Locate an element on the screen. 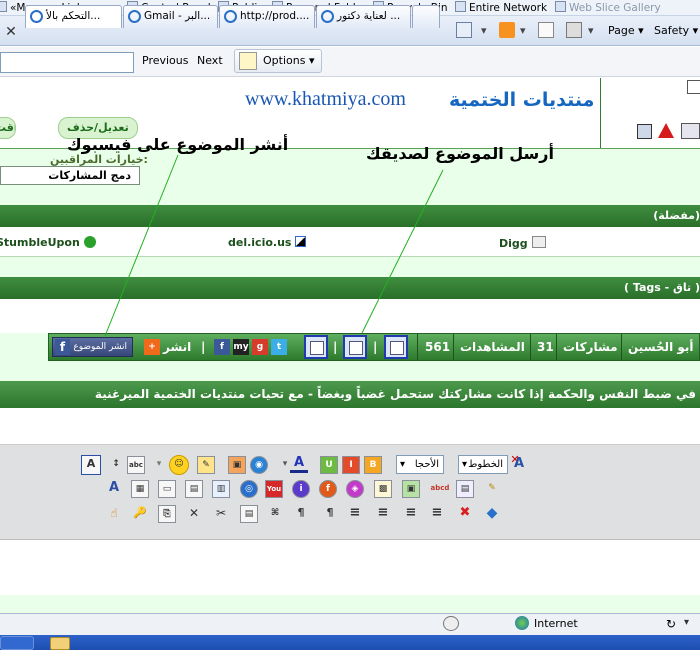 The image size is (700, 650). audio-icon: ◈ is located at coordinates (355, 489).